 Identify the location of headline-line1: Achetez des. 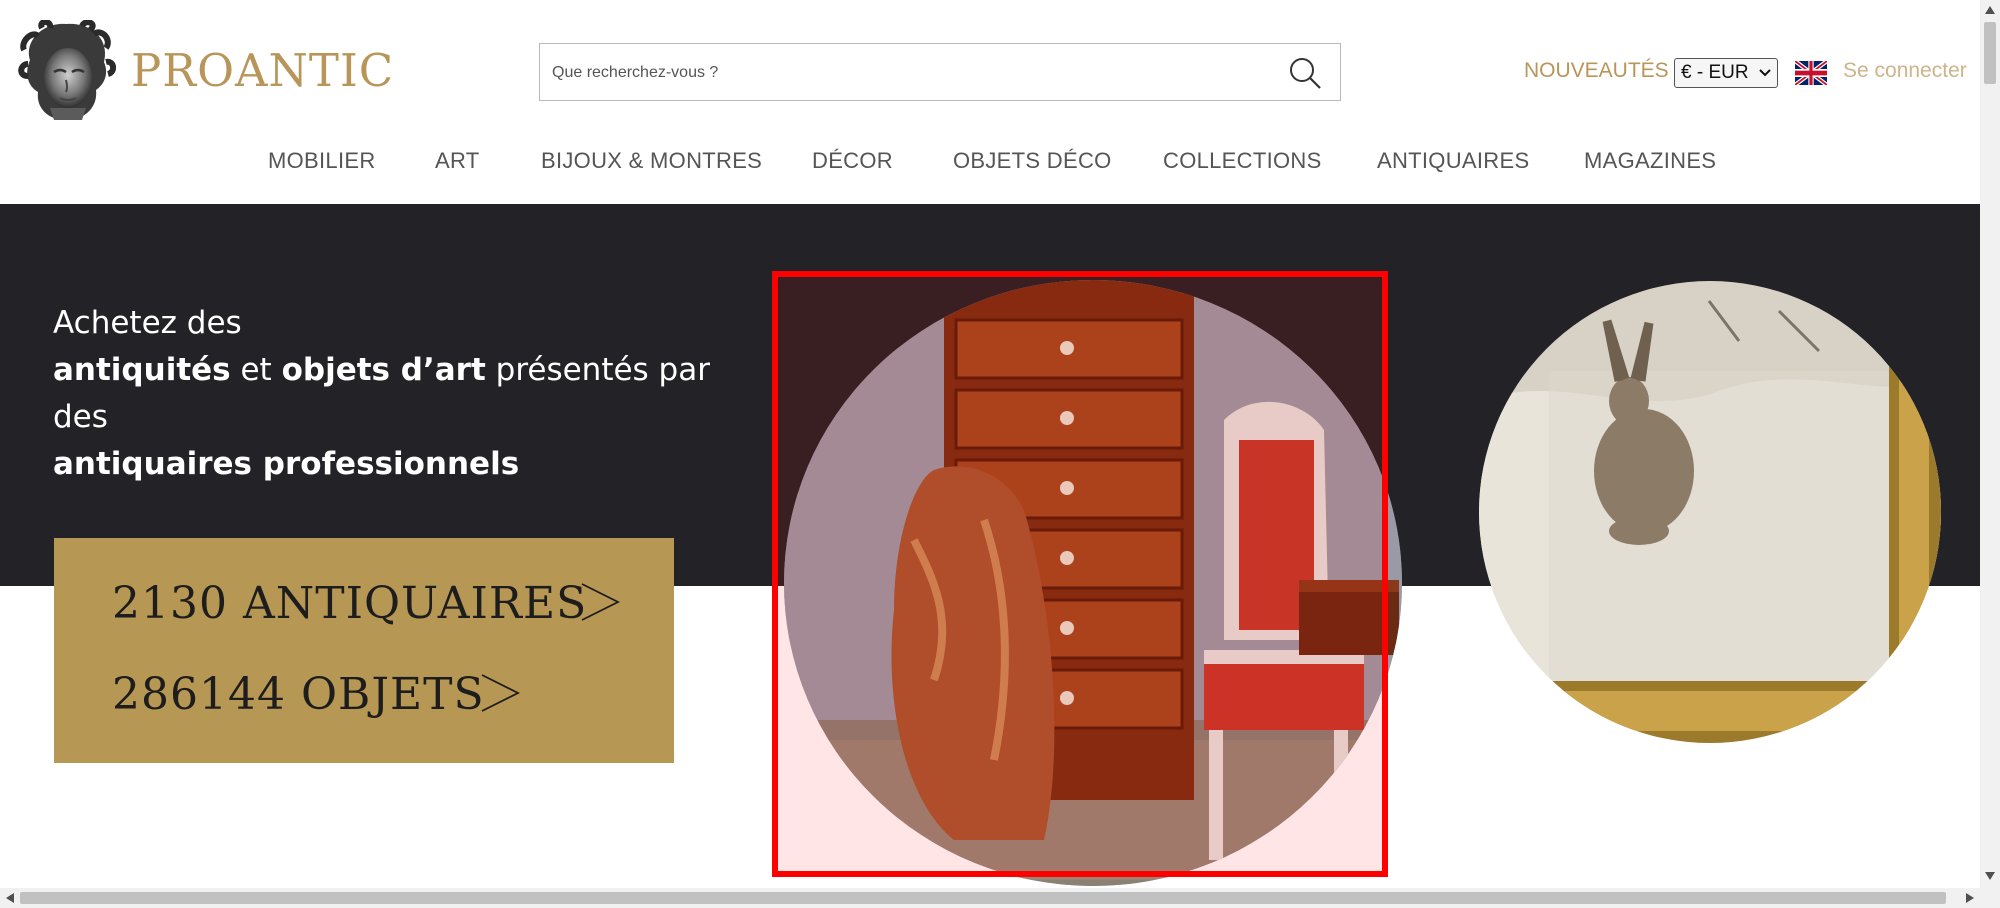
(147, 323).